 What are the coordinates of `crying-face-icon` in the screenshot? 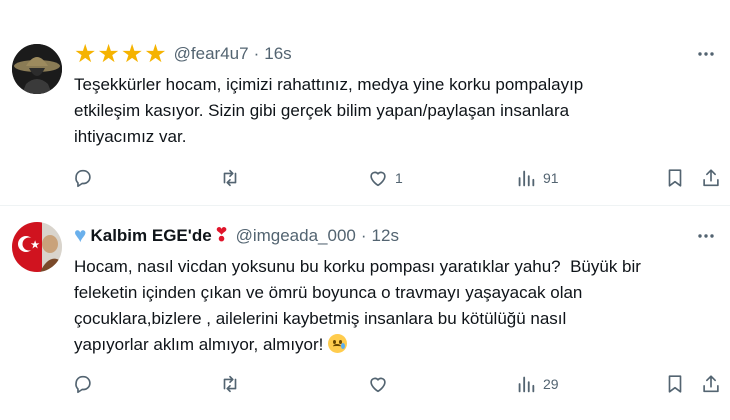 It's located at (338, 343).